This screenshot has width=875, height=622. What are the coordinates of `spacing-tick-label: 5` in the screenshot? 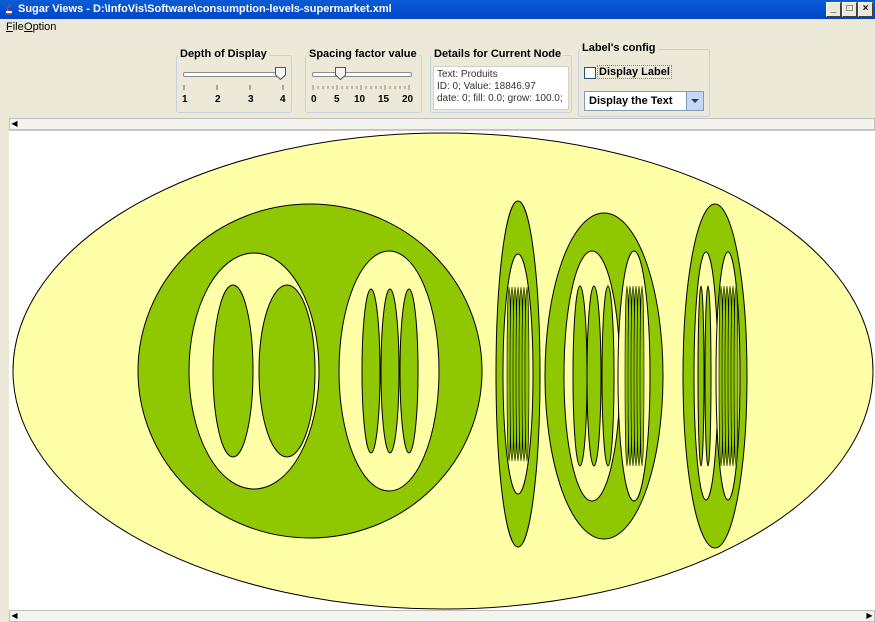 It's located at (337, 99).